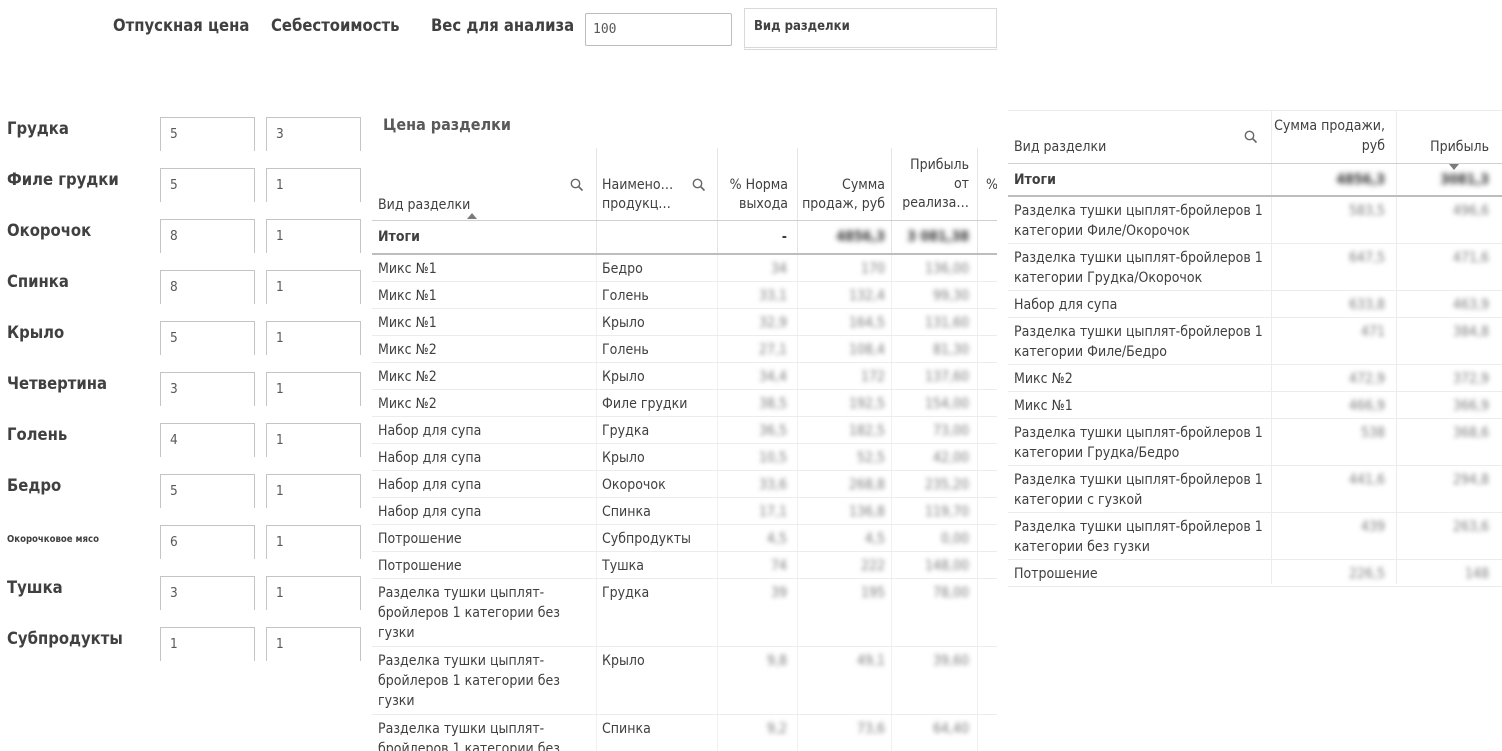 The height and width of the screenshot is (751, 1502). What do you see at coordinates (469, 746) in the screenshot?
I see `cell-kind-line: бройлеров 1 категории без` at bounding box center [469, 746].